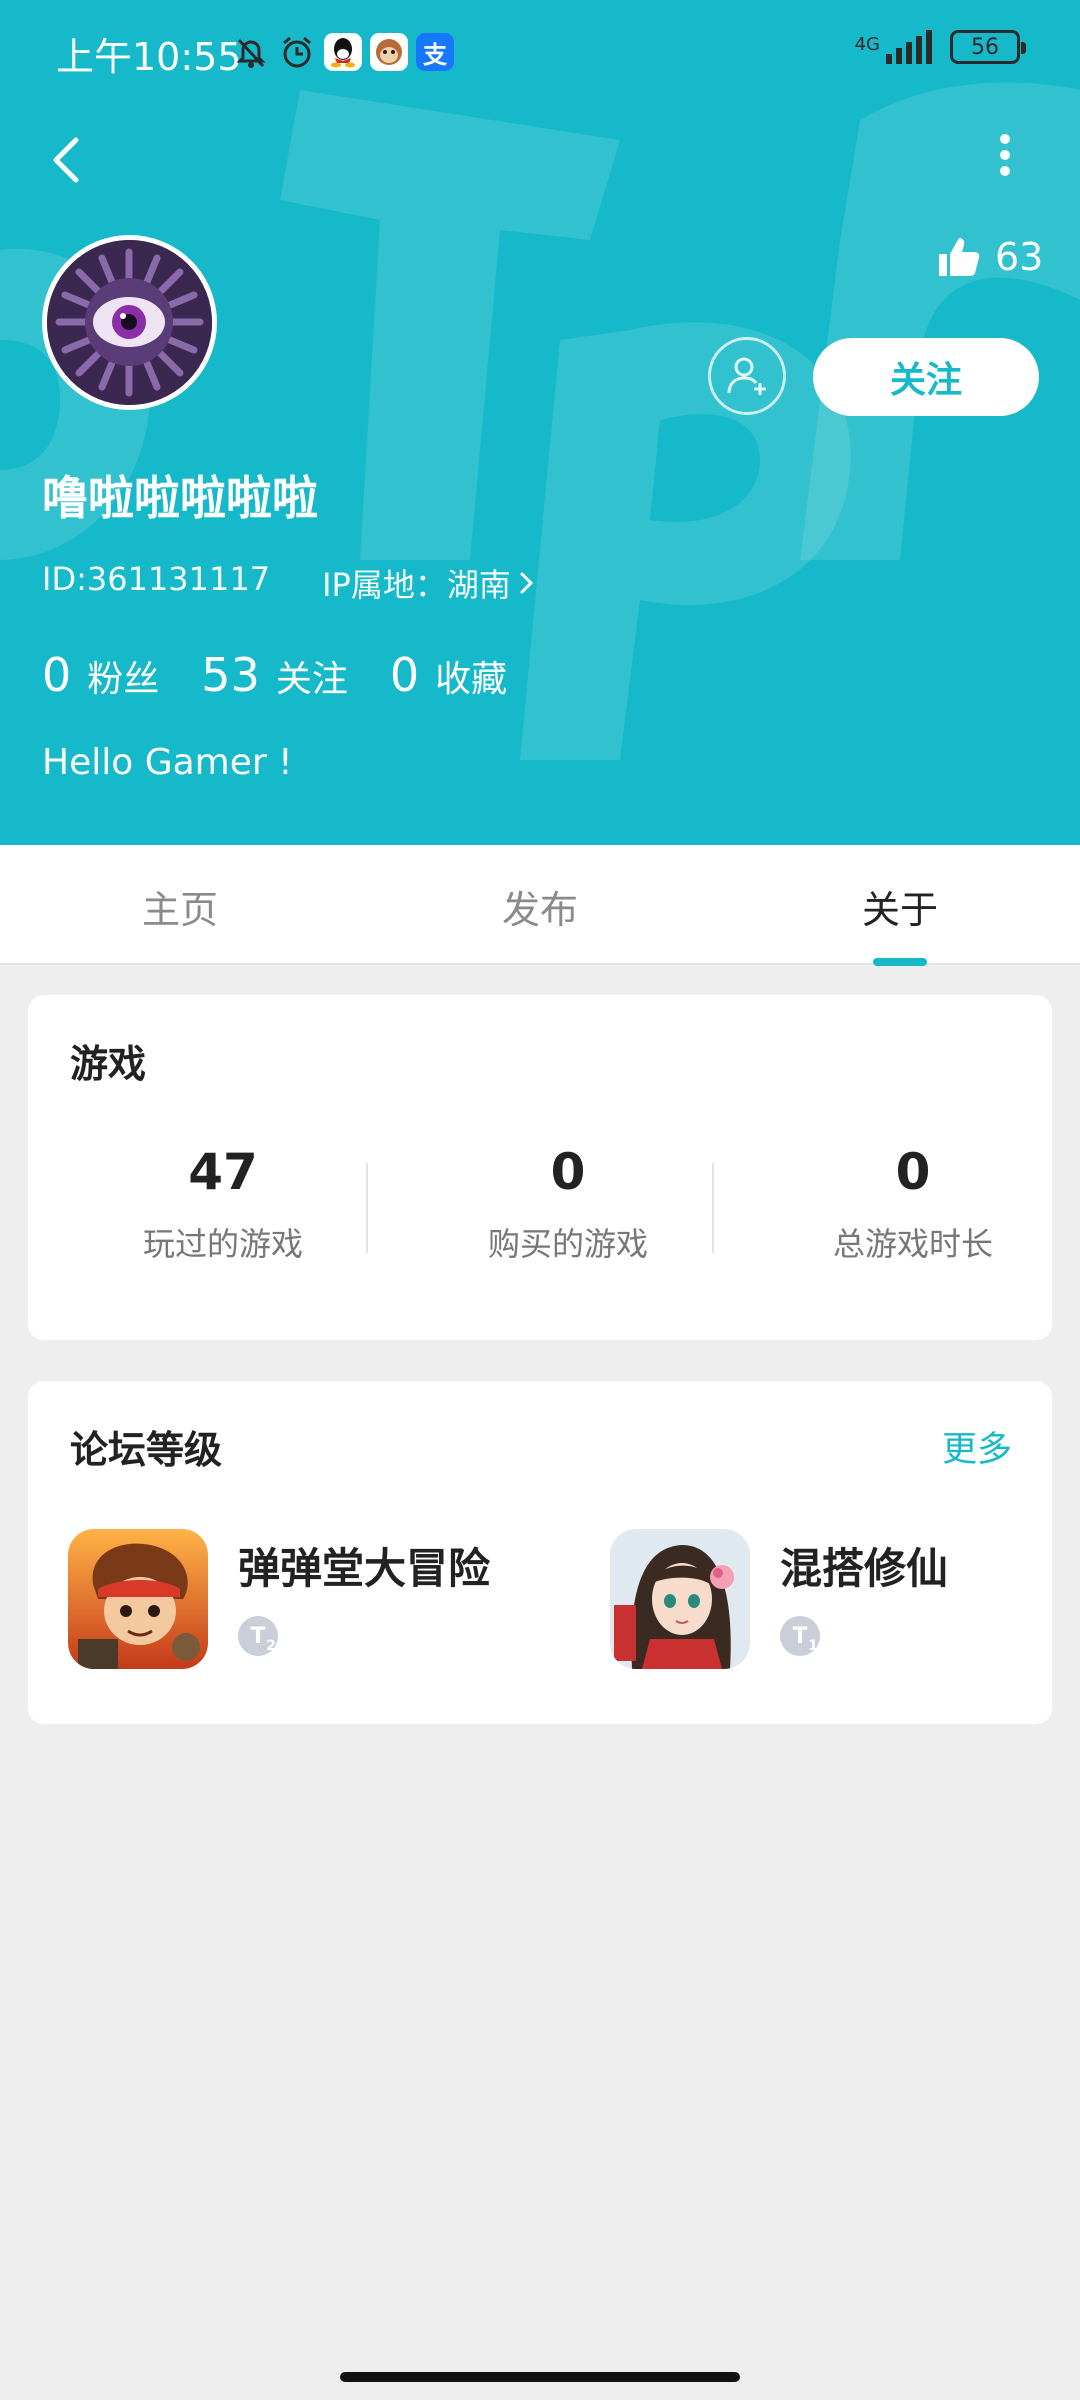 The width and height of the screenshot is (1080, 2400). What do you see at coordinates (435, 52) in the screenshot?
I see `alipay-icon: 支` at bounding box center [435, 52].